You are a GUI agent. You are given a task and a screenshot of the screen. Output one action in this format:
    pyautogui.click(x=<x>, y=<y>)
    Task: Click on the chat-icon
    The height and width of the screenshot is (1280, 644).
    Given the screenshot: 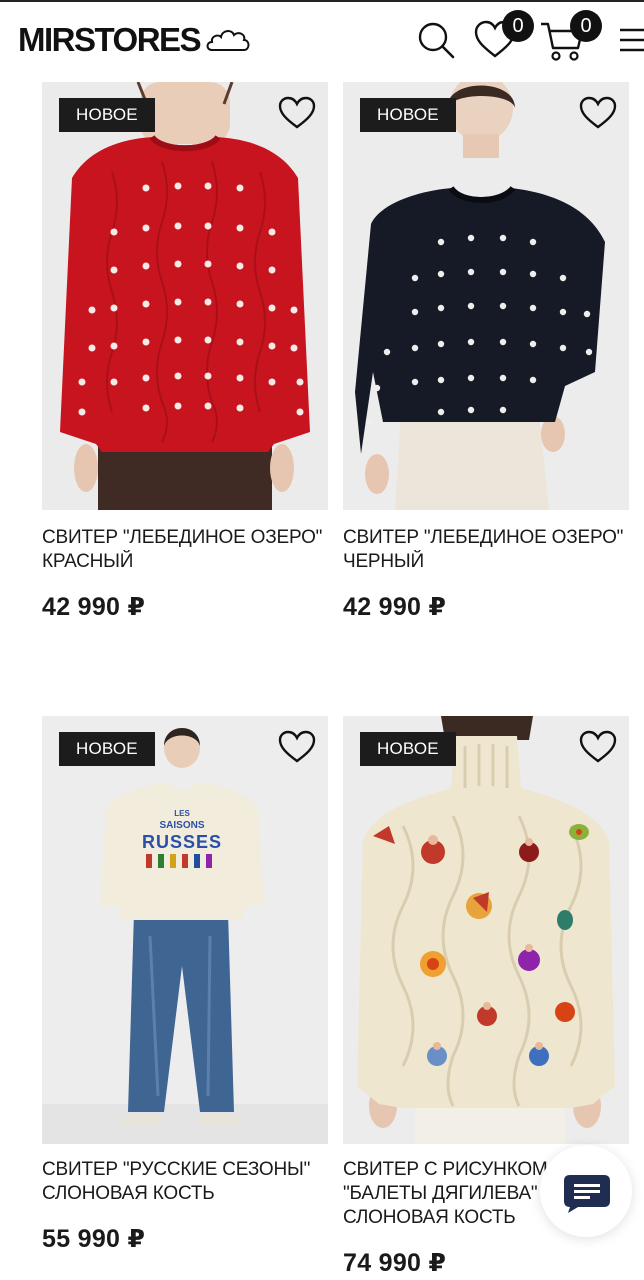 What is the action you would take?
    pyautogui.click(x=587, y=1194)
    